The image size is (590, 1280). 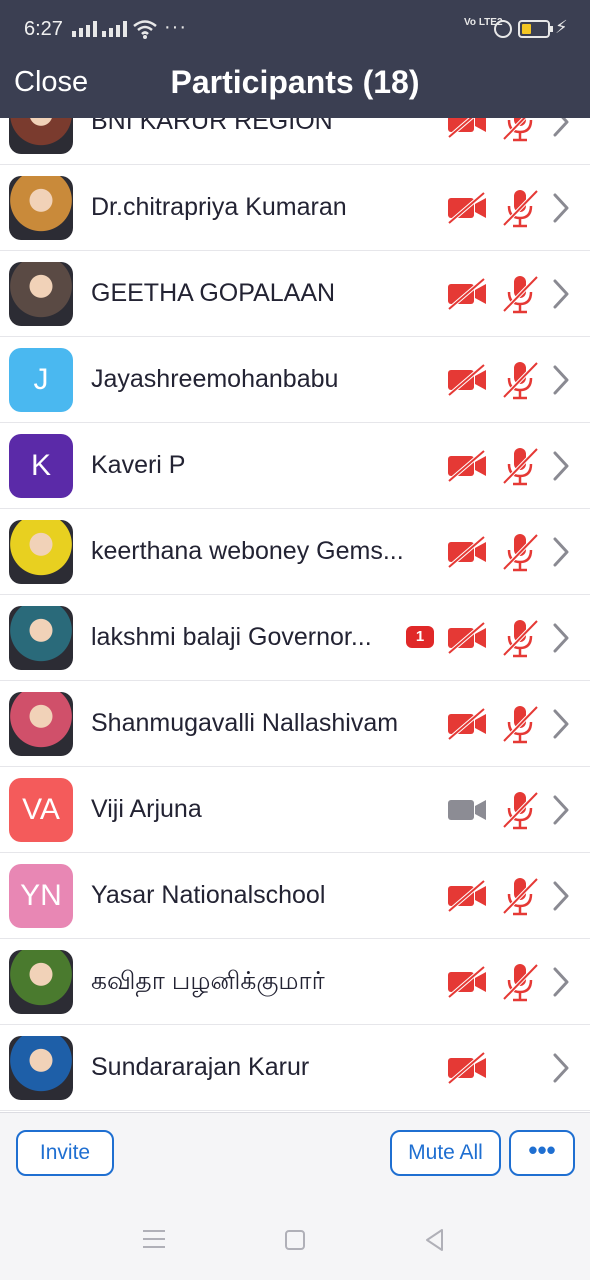 What do you see at coordinates (295, 141) in the screenshot?
I see `participant-row: BNI KARUR REGION` at bounding box center [295, 141].